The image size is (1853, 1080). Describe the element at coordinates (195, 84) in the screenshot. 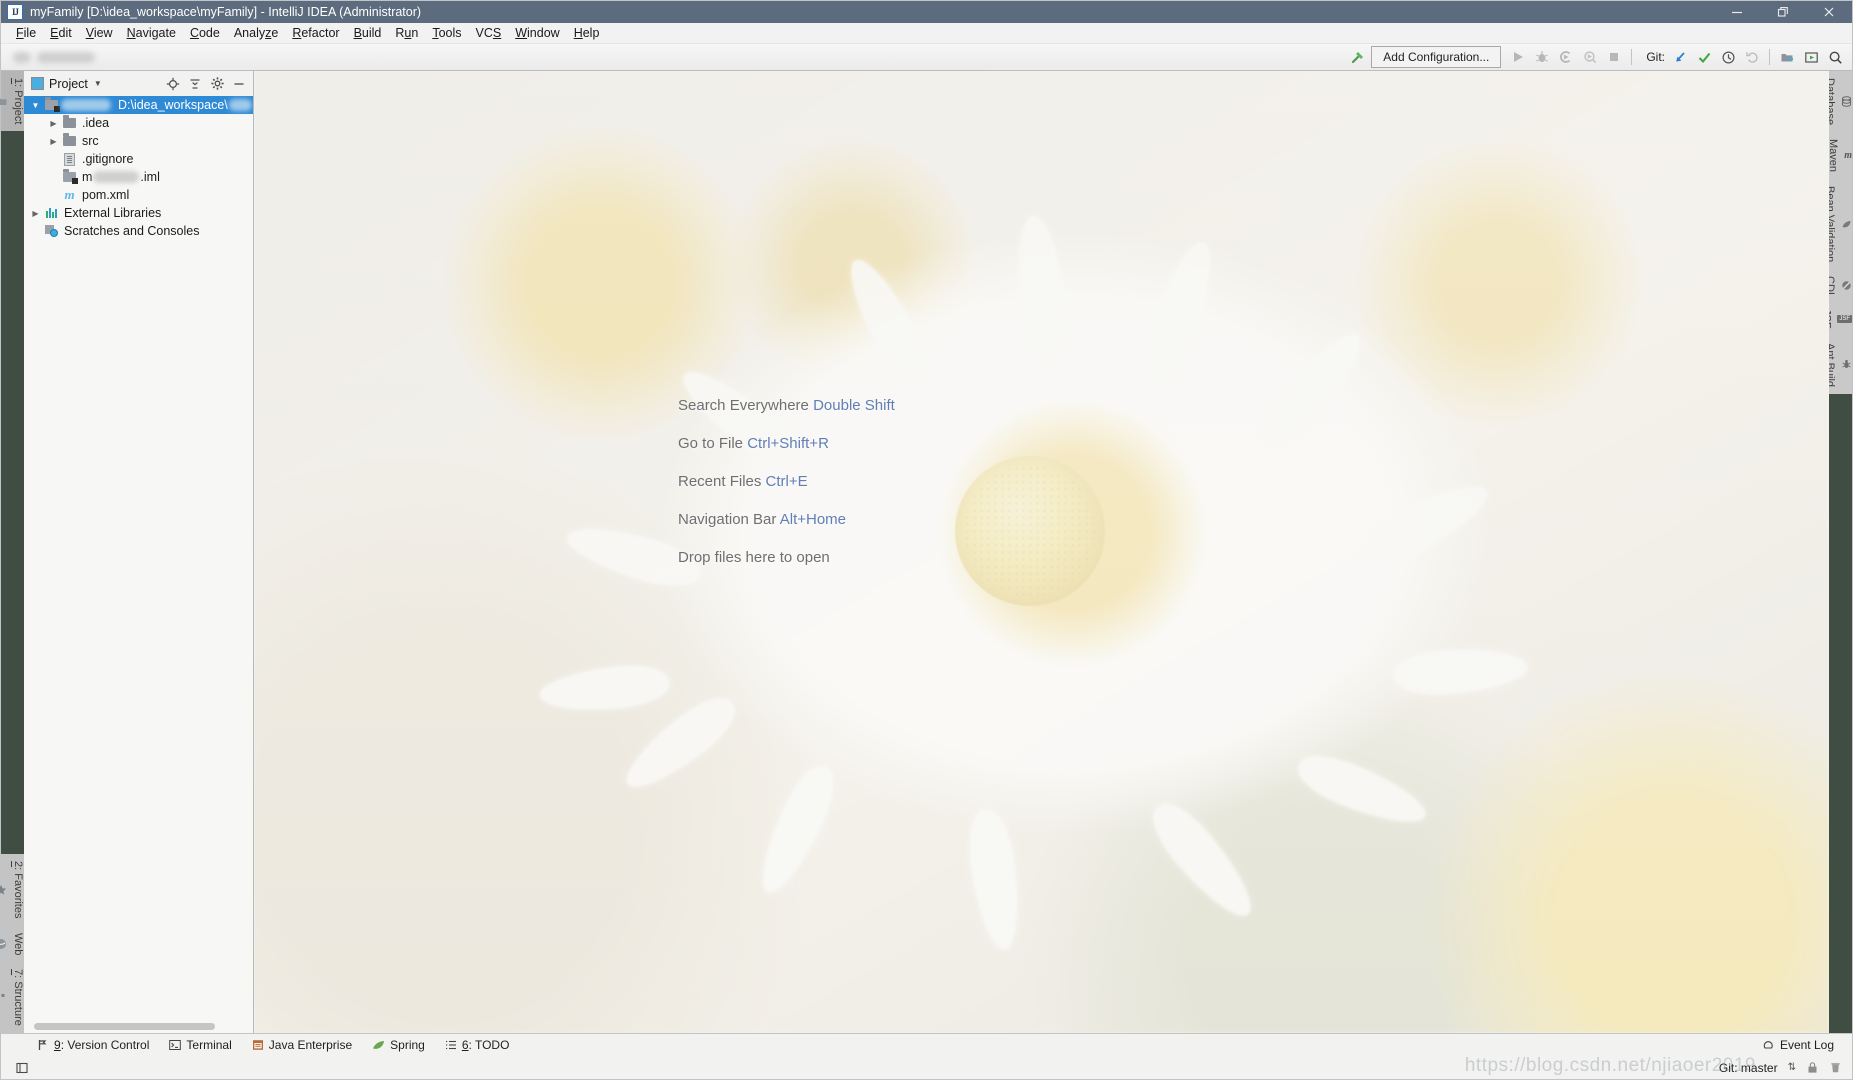

I see `collapse-all-icon` at that location.